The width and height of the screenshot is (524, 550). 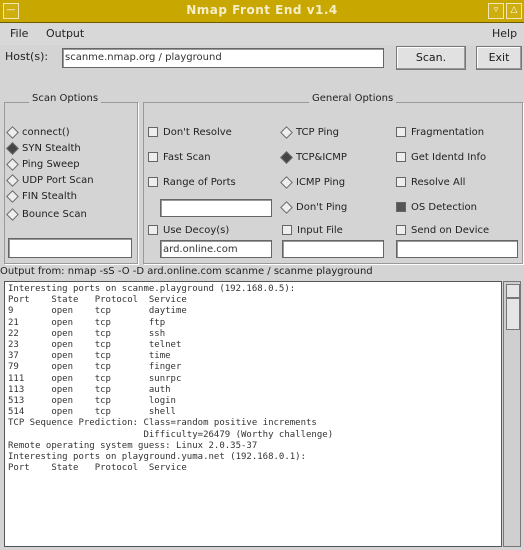 What do you see at coordinates (179, 157) in the screenshot?
I see `opt-fast-scan: Fast Scan` at bounding box center [179, 157].